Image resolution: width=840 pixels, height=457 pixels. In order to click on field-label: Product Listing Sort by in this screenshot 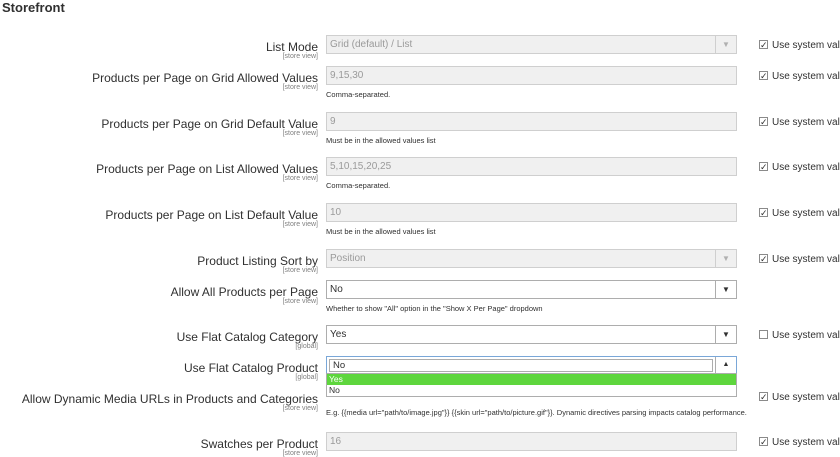, I will do `click(257, 261)`.